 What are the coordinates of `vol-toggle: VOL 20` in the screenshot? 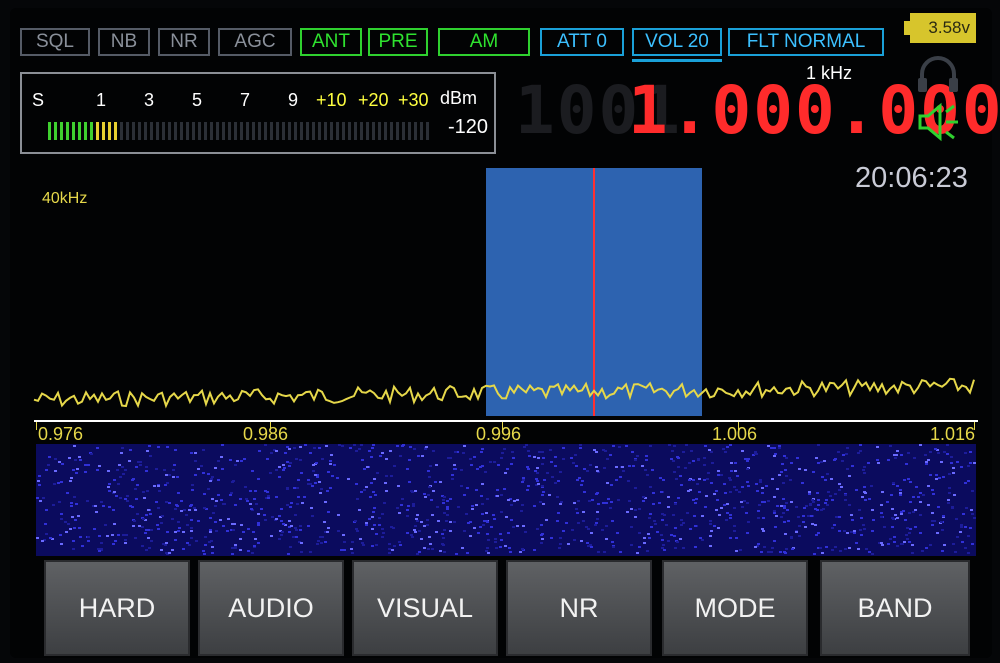 It's located at (677, 45).